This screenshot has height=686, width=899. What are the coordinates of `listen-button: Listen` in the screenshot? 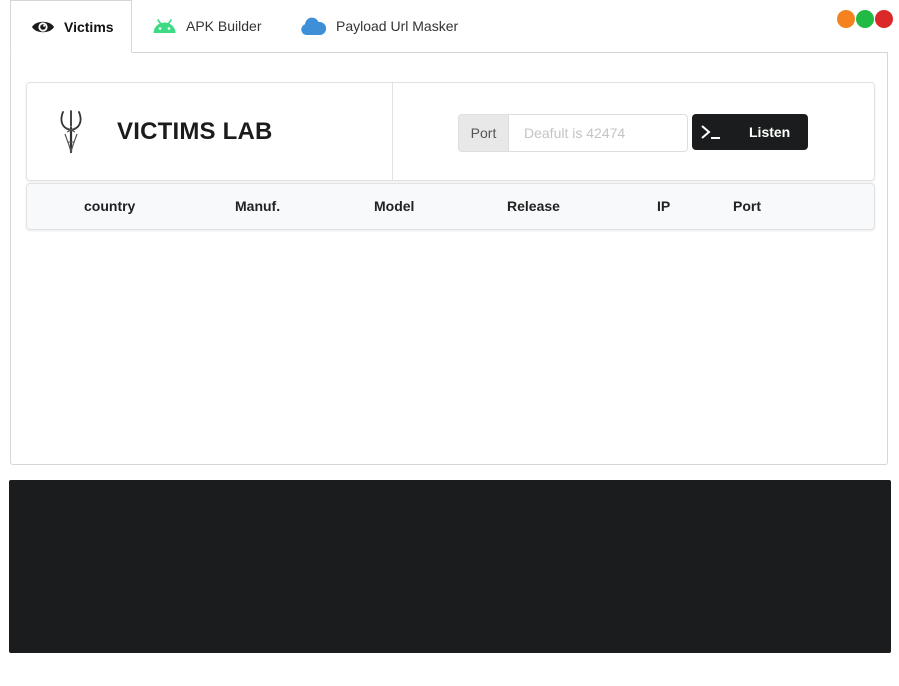 It's located at (750, 132).